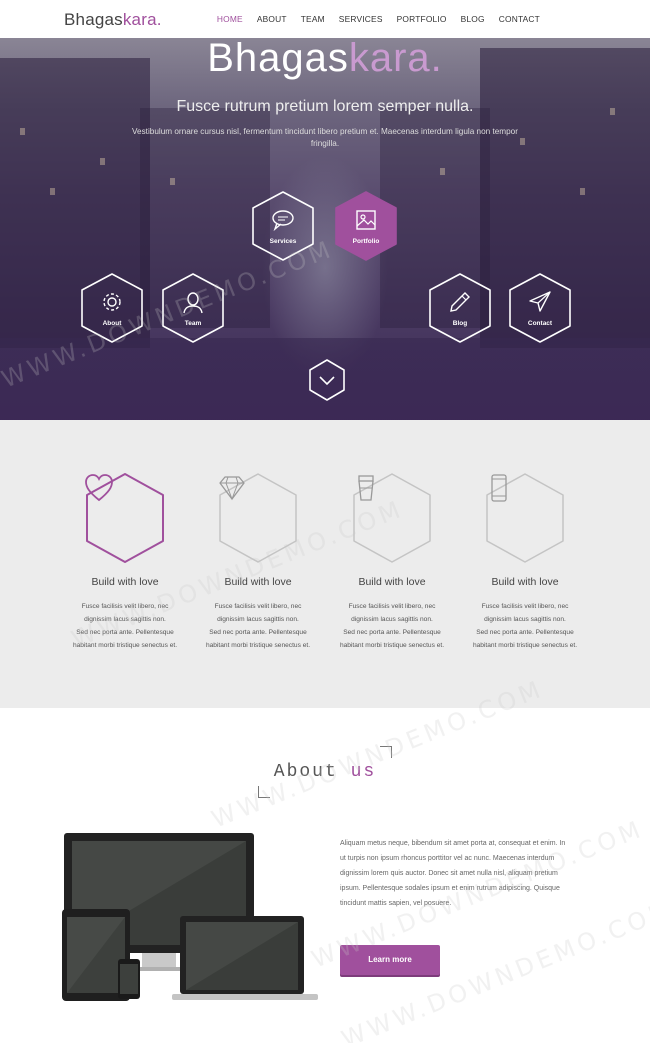  I want to click on hex-blog: Blog, so click(460, 308).